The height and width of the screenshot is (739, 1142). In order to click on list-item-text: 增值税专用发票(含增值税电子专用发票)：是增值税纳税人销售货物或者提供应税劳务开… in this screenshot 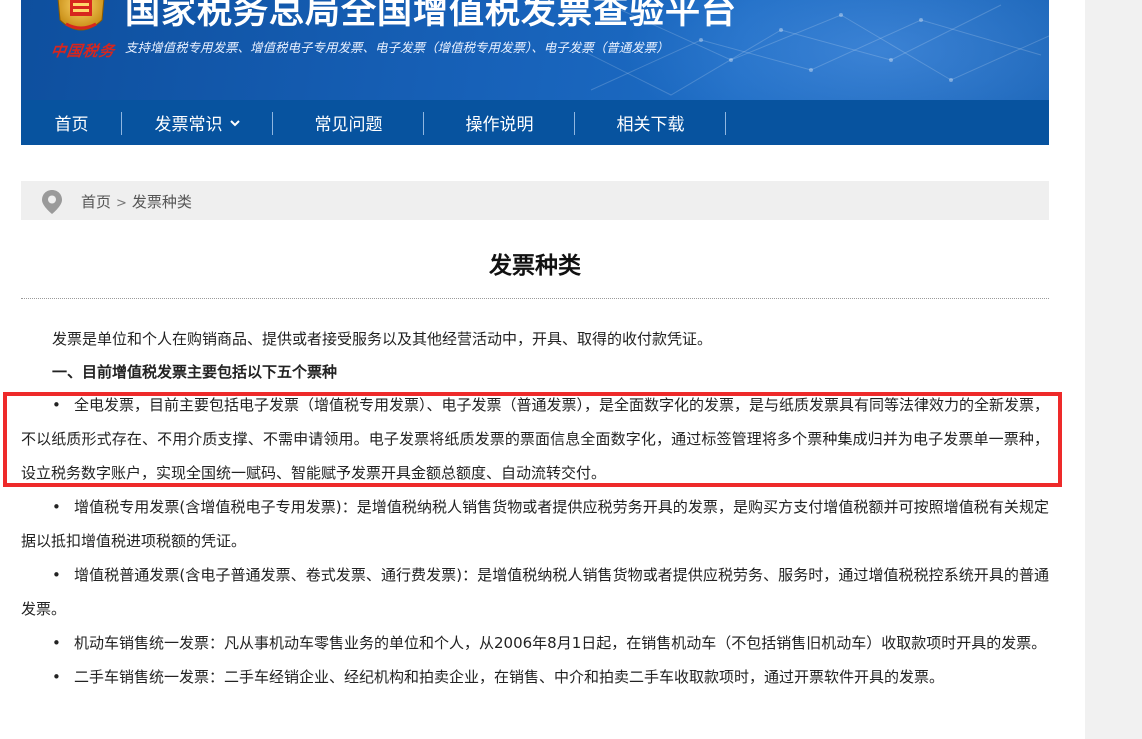, I will do `click(535, 524)`.